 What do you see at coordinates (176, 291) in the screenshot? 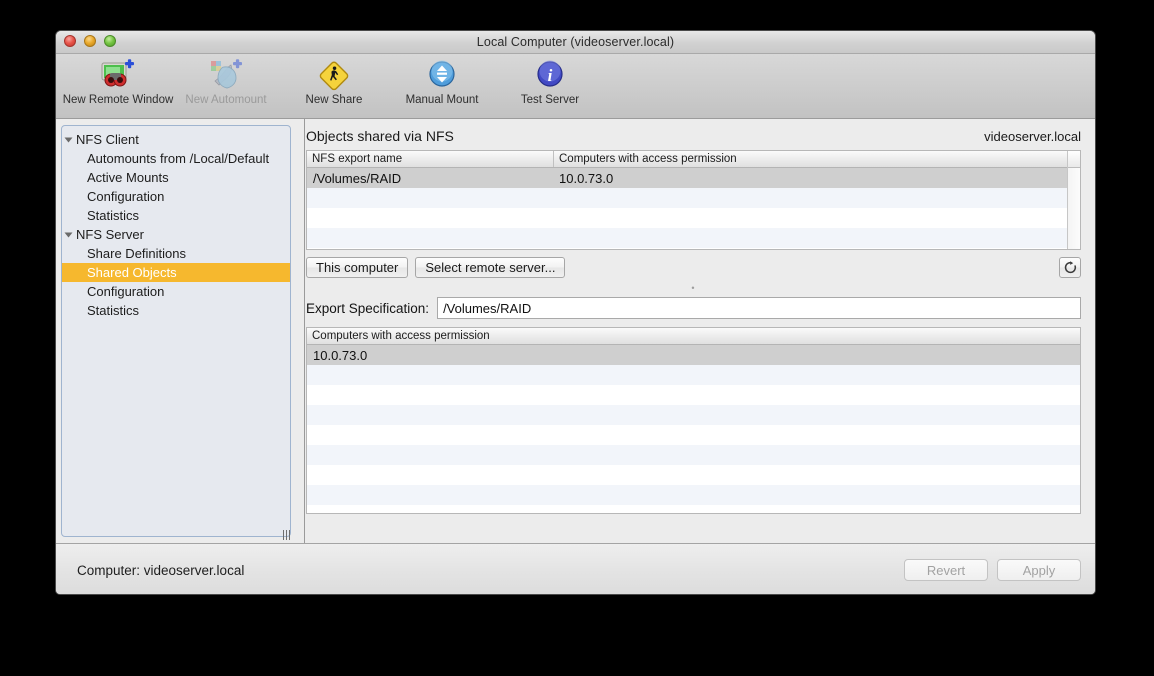
I see `sidebar-item-server-configuration: Configuration` at bounding box center [176, 291].